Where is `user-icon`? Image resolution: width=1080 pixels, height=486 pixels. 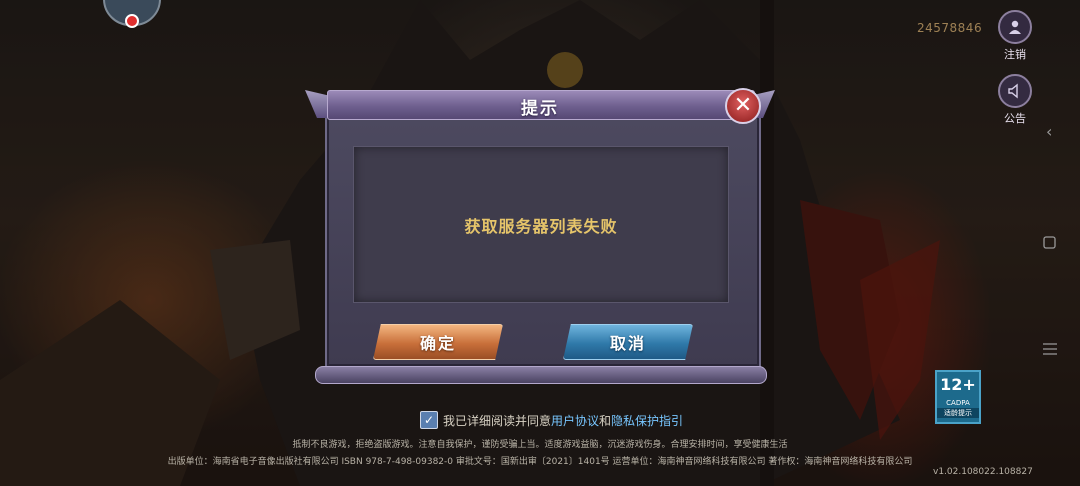 user-icon is located at coordinates (1015, 27).